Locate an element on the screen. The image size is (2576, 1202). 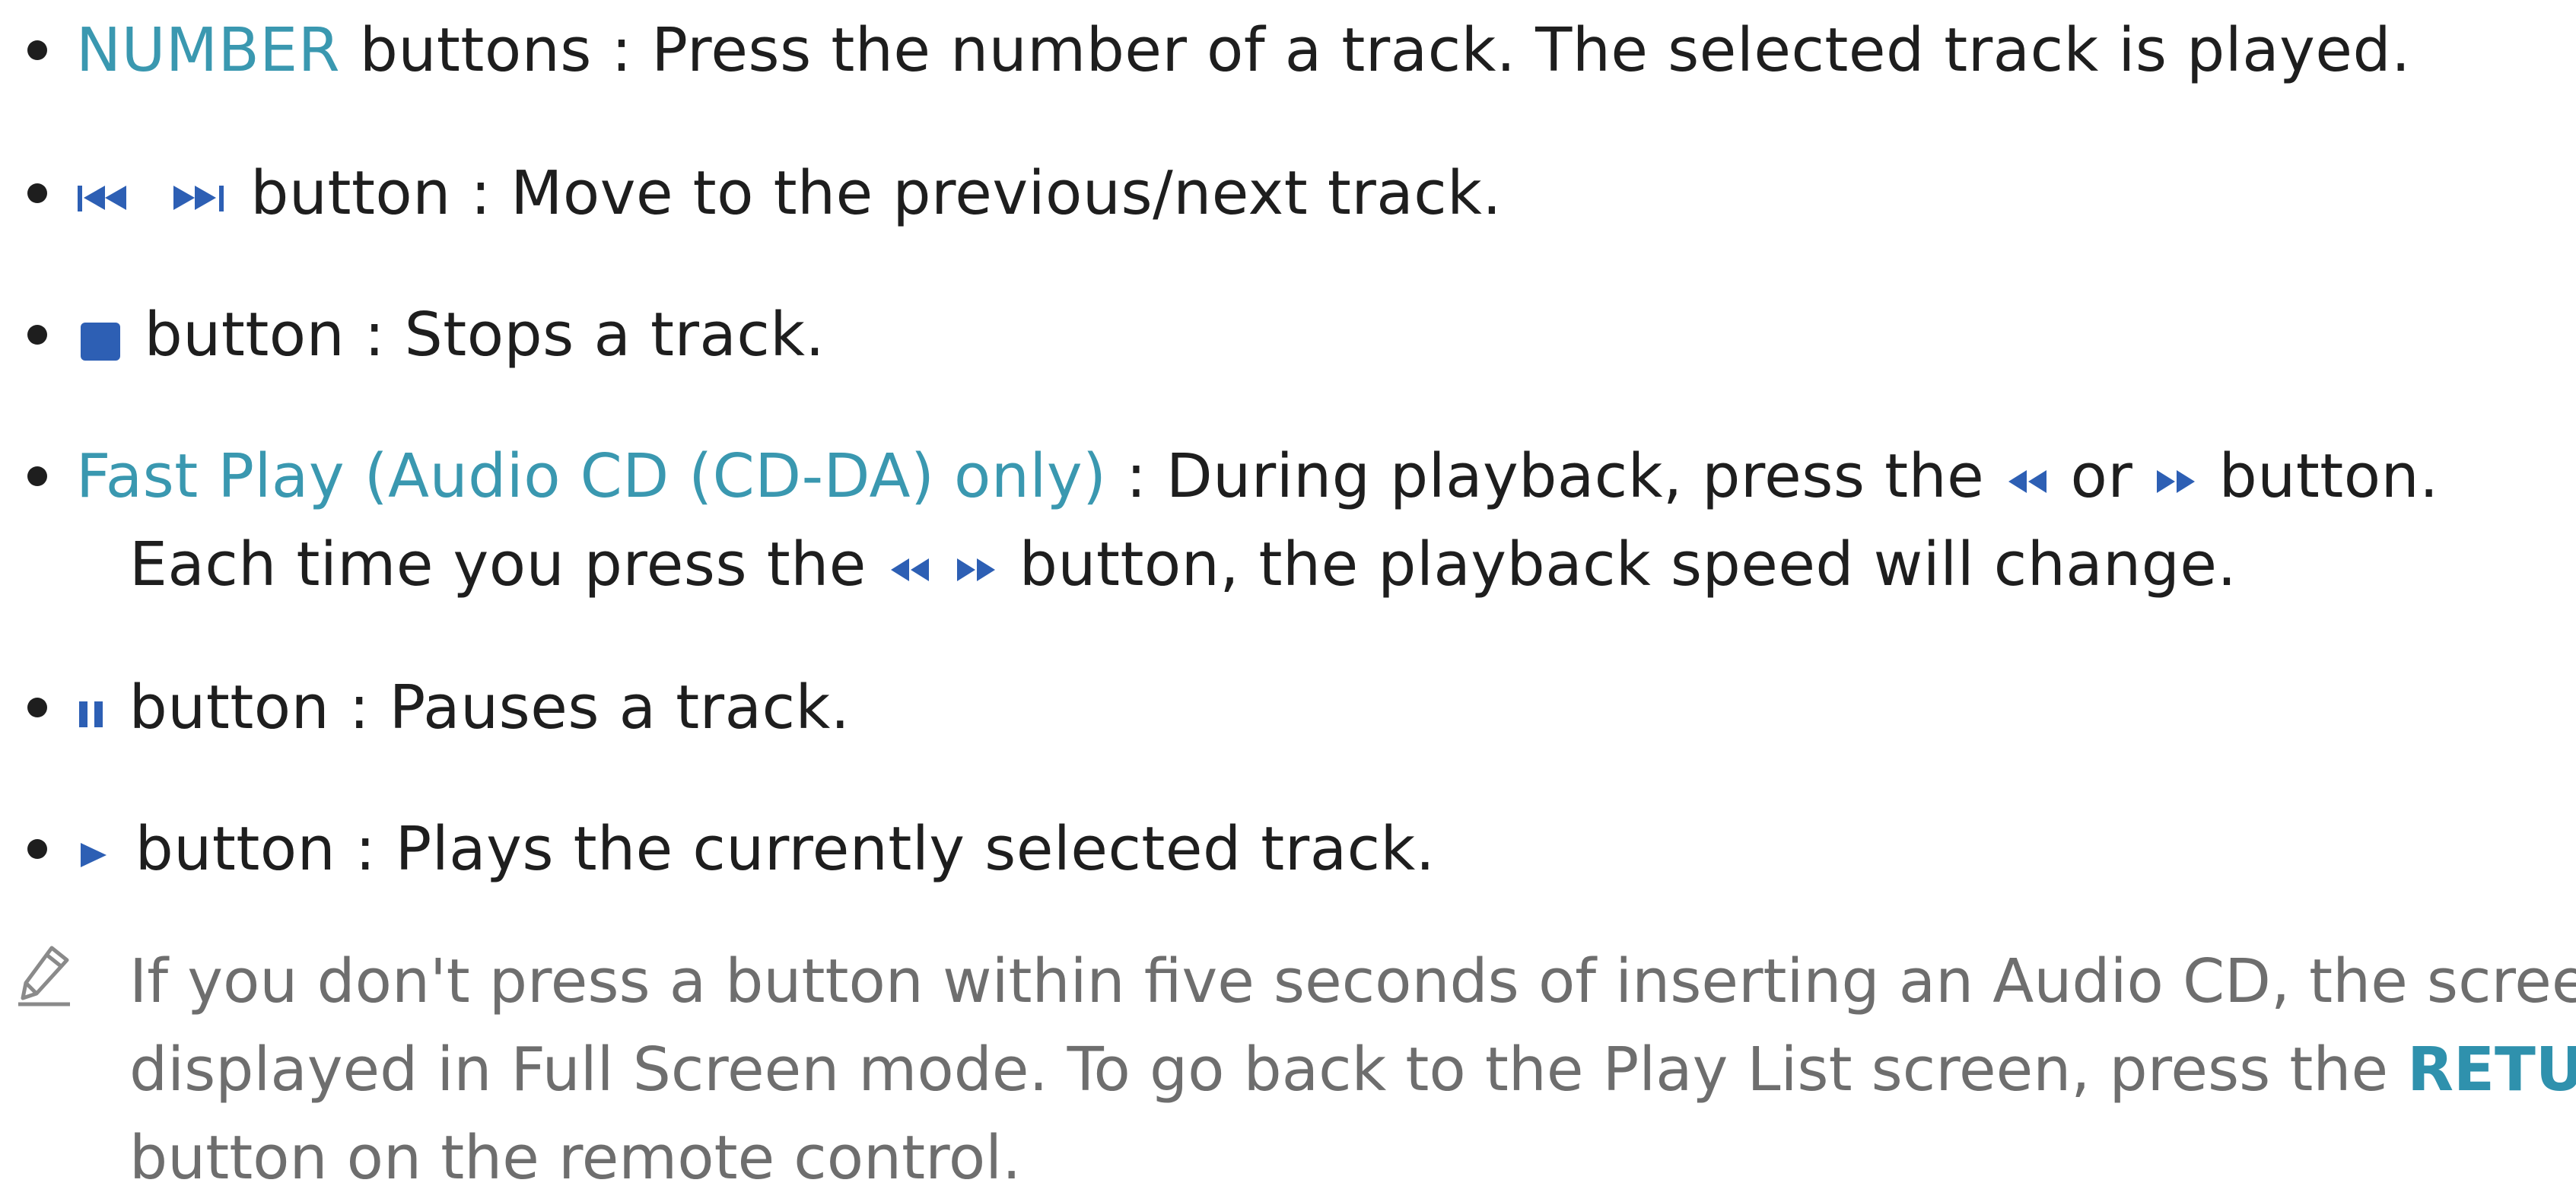
item-description: During playback, press the is located at coordinates (1575, 476).